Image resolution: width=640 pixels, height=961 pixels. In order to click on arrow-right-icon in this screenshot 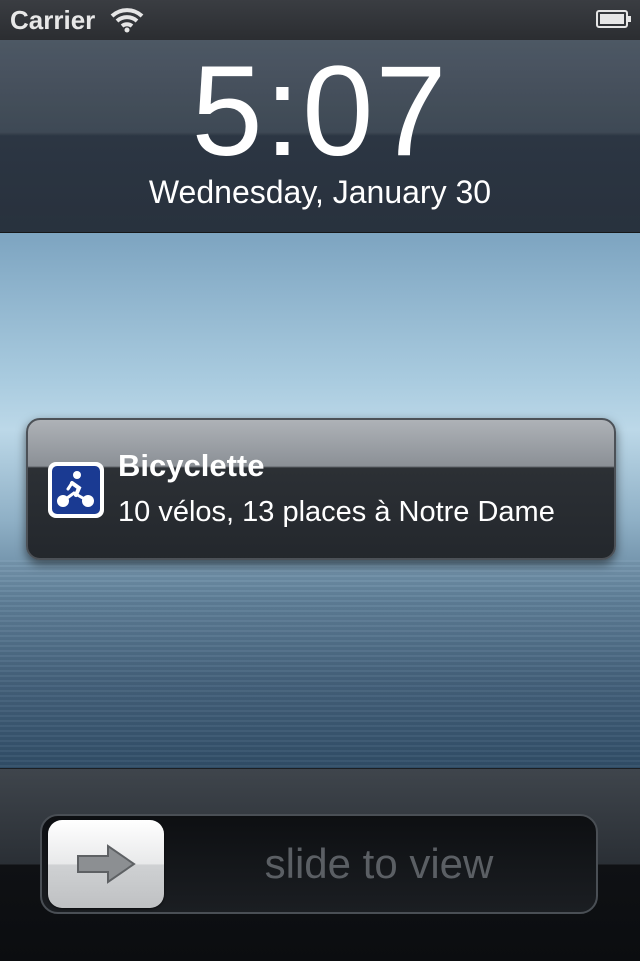, I will do `click(106, 864)`.